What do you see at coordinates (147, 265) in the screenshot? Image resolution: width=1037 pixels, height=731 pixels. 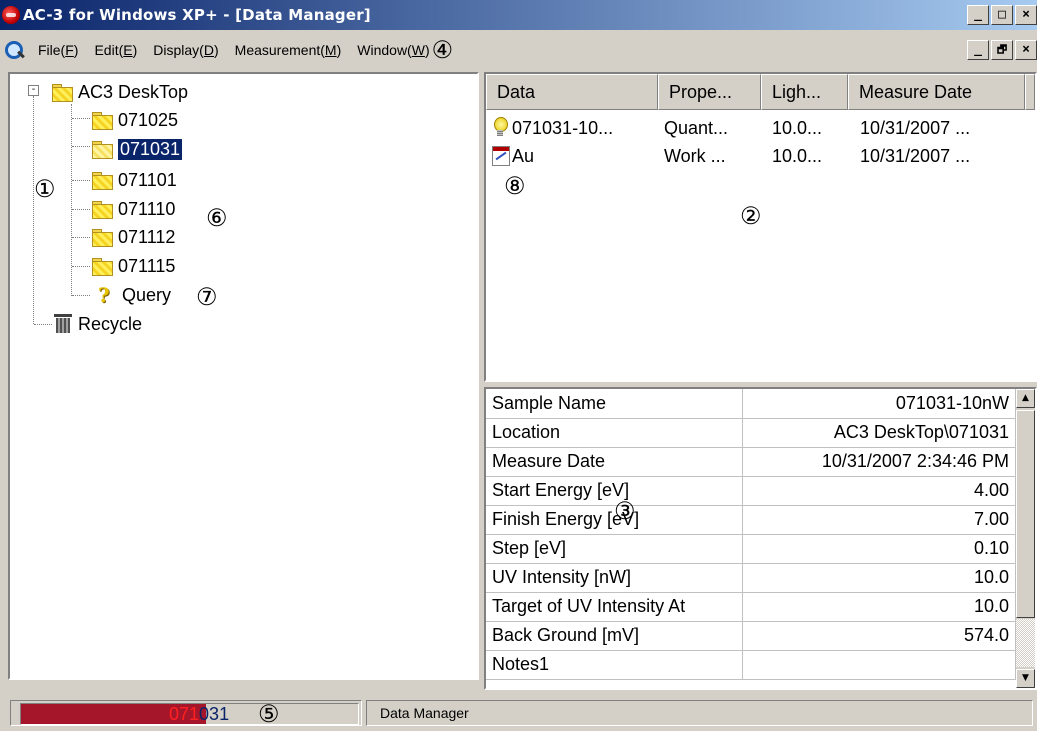 I see `tree-item-label: 071115` at bounding box center [147, 265].